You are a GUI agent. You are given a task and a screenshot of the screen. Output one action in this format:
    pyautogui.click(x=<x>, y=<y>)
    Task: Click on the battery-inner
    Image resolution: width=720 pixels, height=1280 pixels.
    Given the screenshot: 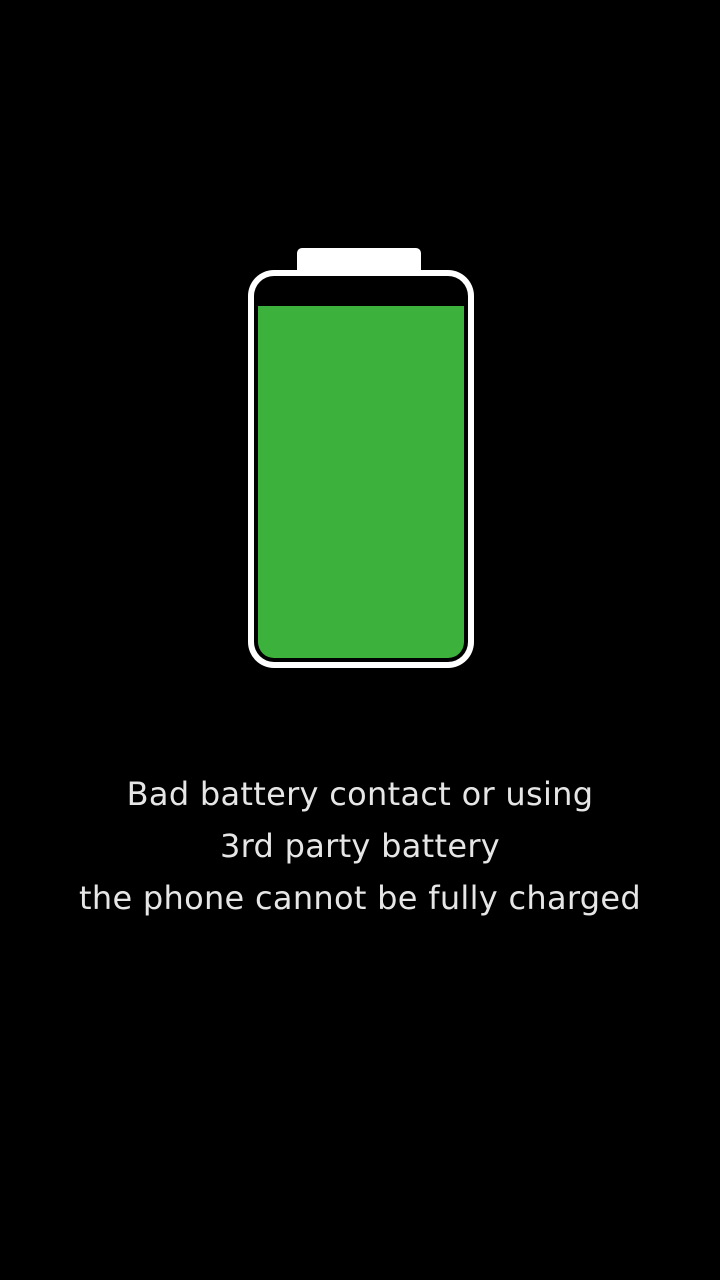 What is the action you would take?
    pyautogui.click(x=361, y=469)
    